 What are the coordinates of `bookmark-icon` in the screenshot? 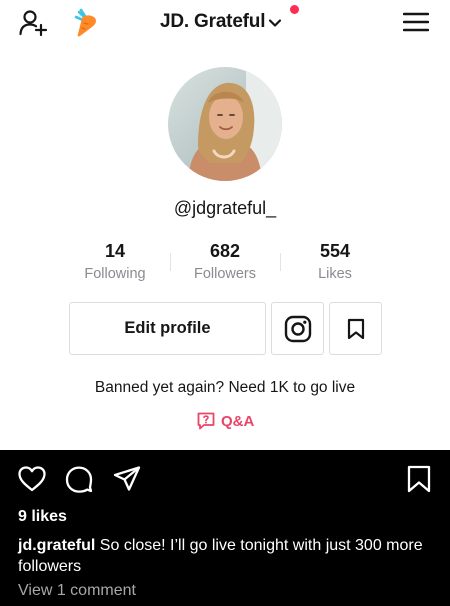 It's located at (355, 328).